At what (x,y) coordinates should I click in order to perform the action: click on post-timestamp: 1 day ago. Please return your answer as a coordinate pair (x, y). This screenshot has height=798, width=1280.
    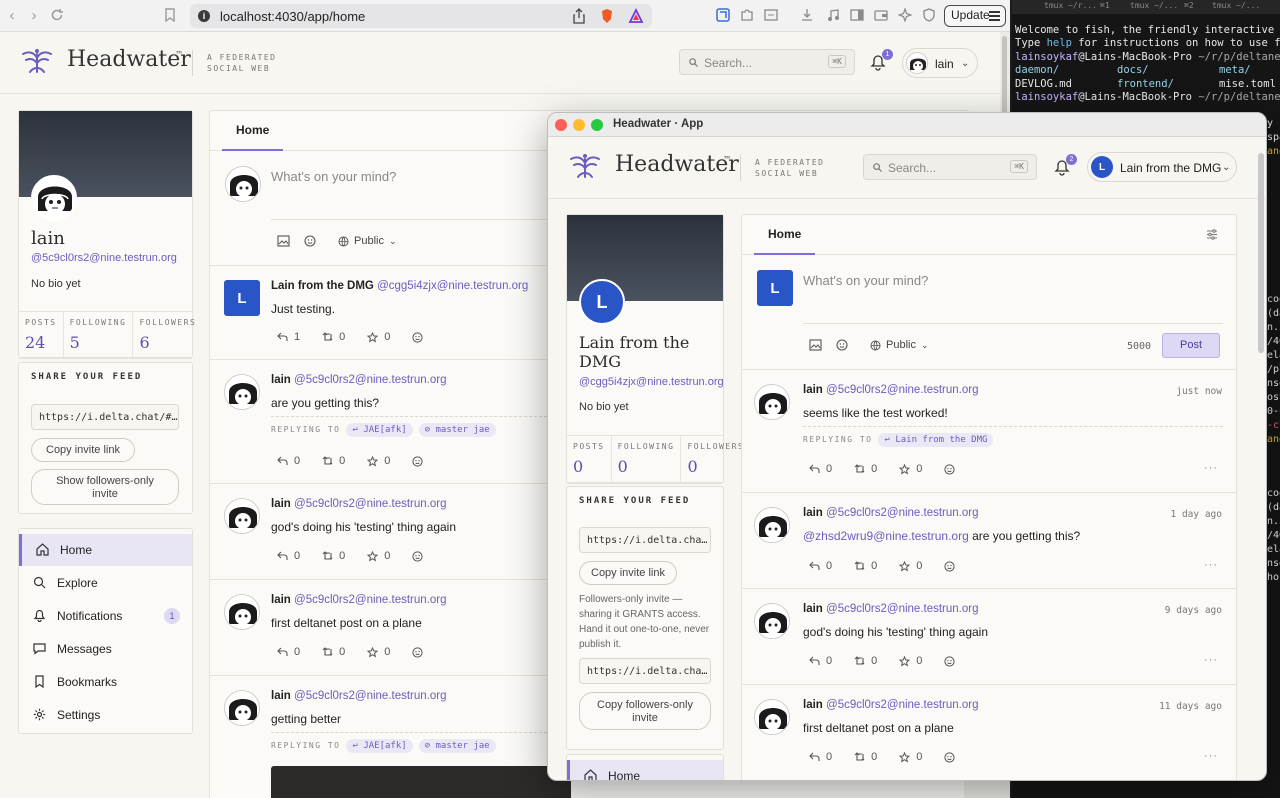
    Looking at the image, I should click on (1196, 514).